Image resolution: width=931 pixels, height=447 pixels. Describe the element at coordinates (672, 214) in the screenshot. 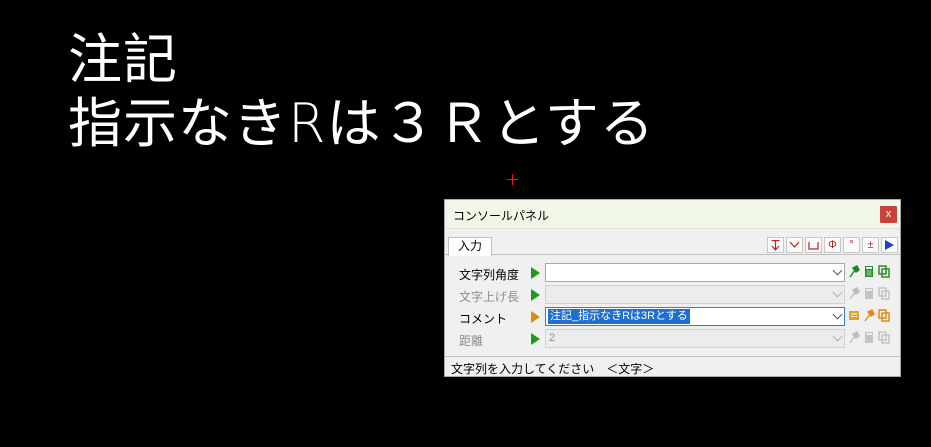

I see `panel-titlebar: コンソールパネル x` at that location.